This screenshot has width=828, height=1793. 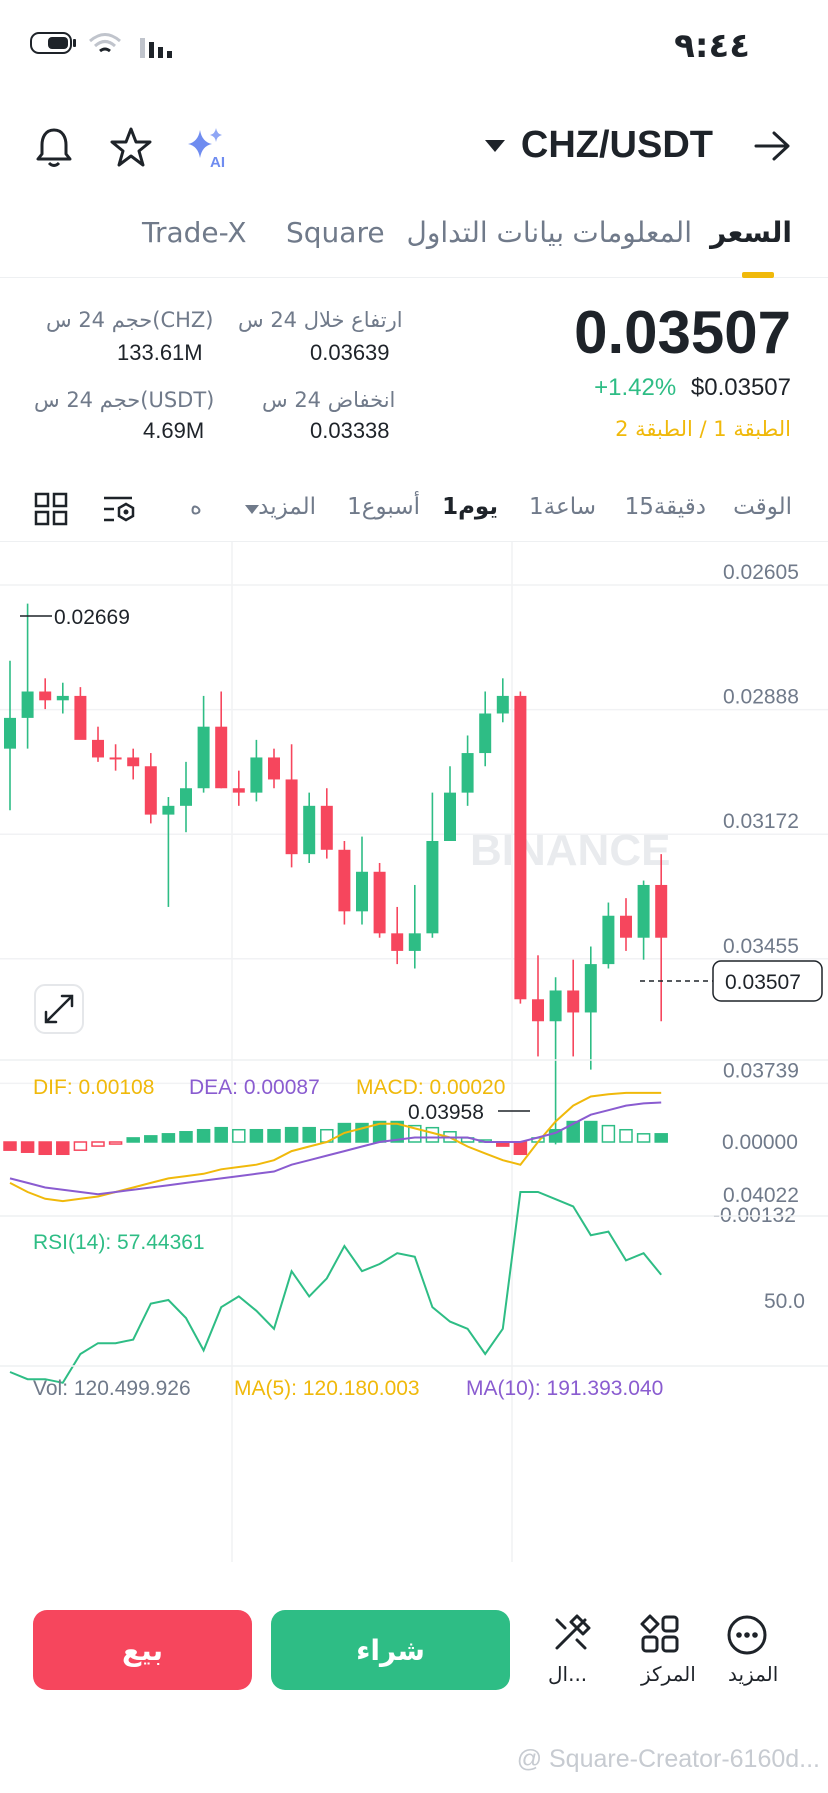 I want to click on tab-trading-data: بيانات التداول, so click(x=485, y=232).